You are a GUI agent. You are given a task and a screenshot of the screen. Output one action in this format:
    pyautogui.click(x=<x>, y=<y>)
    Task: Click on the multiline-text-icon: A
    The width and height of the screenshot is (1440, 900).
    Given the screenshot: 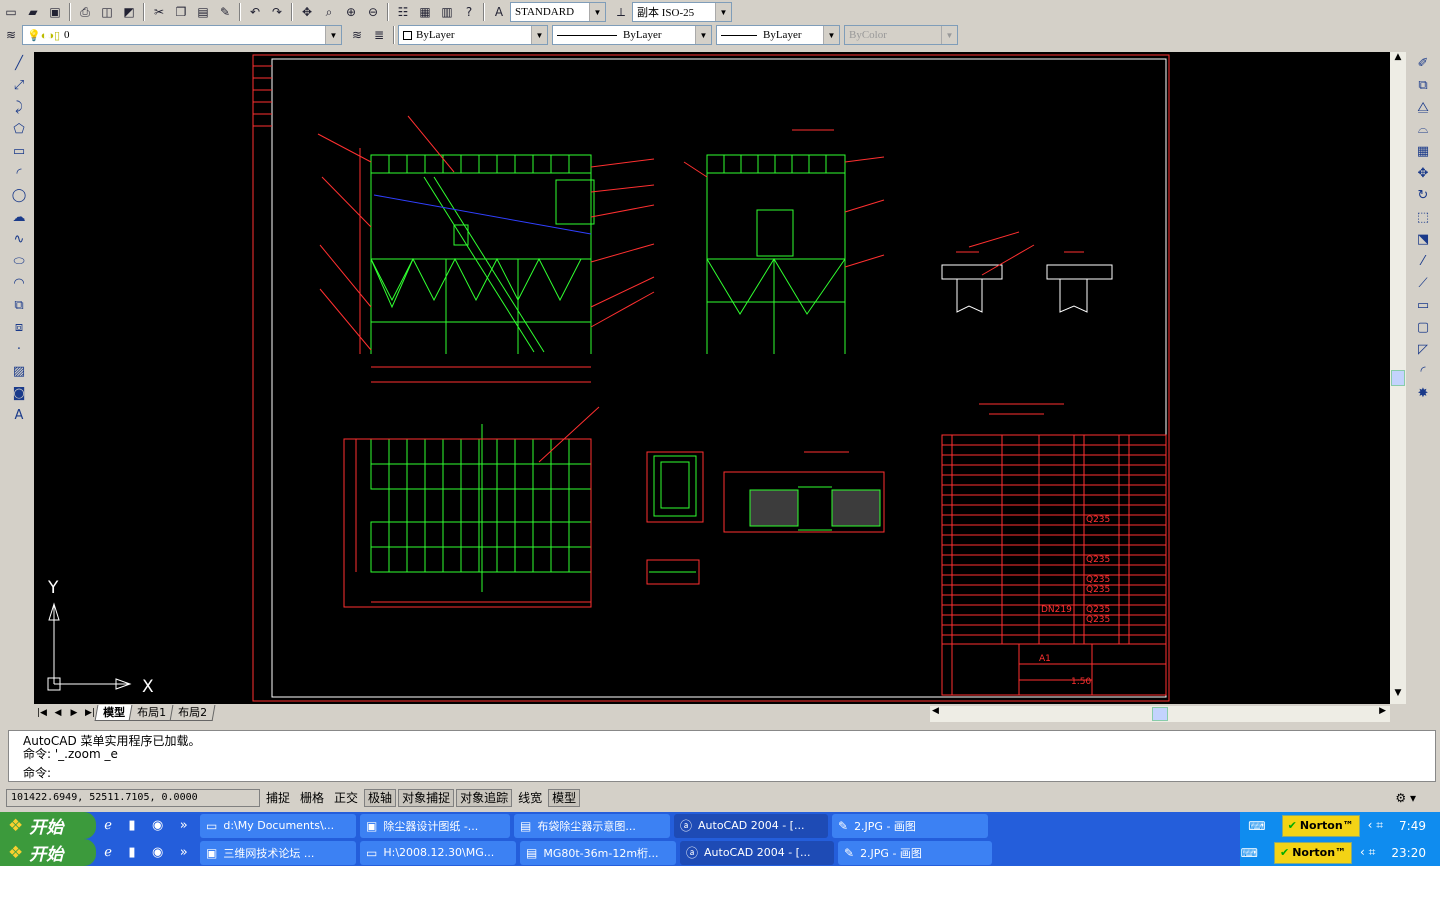 What is the action you would take?
    pyautogui.click(x=19, y=415)
    